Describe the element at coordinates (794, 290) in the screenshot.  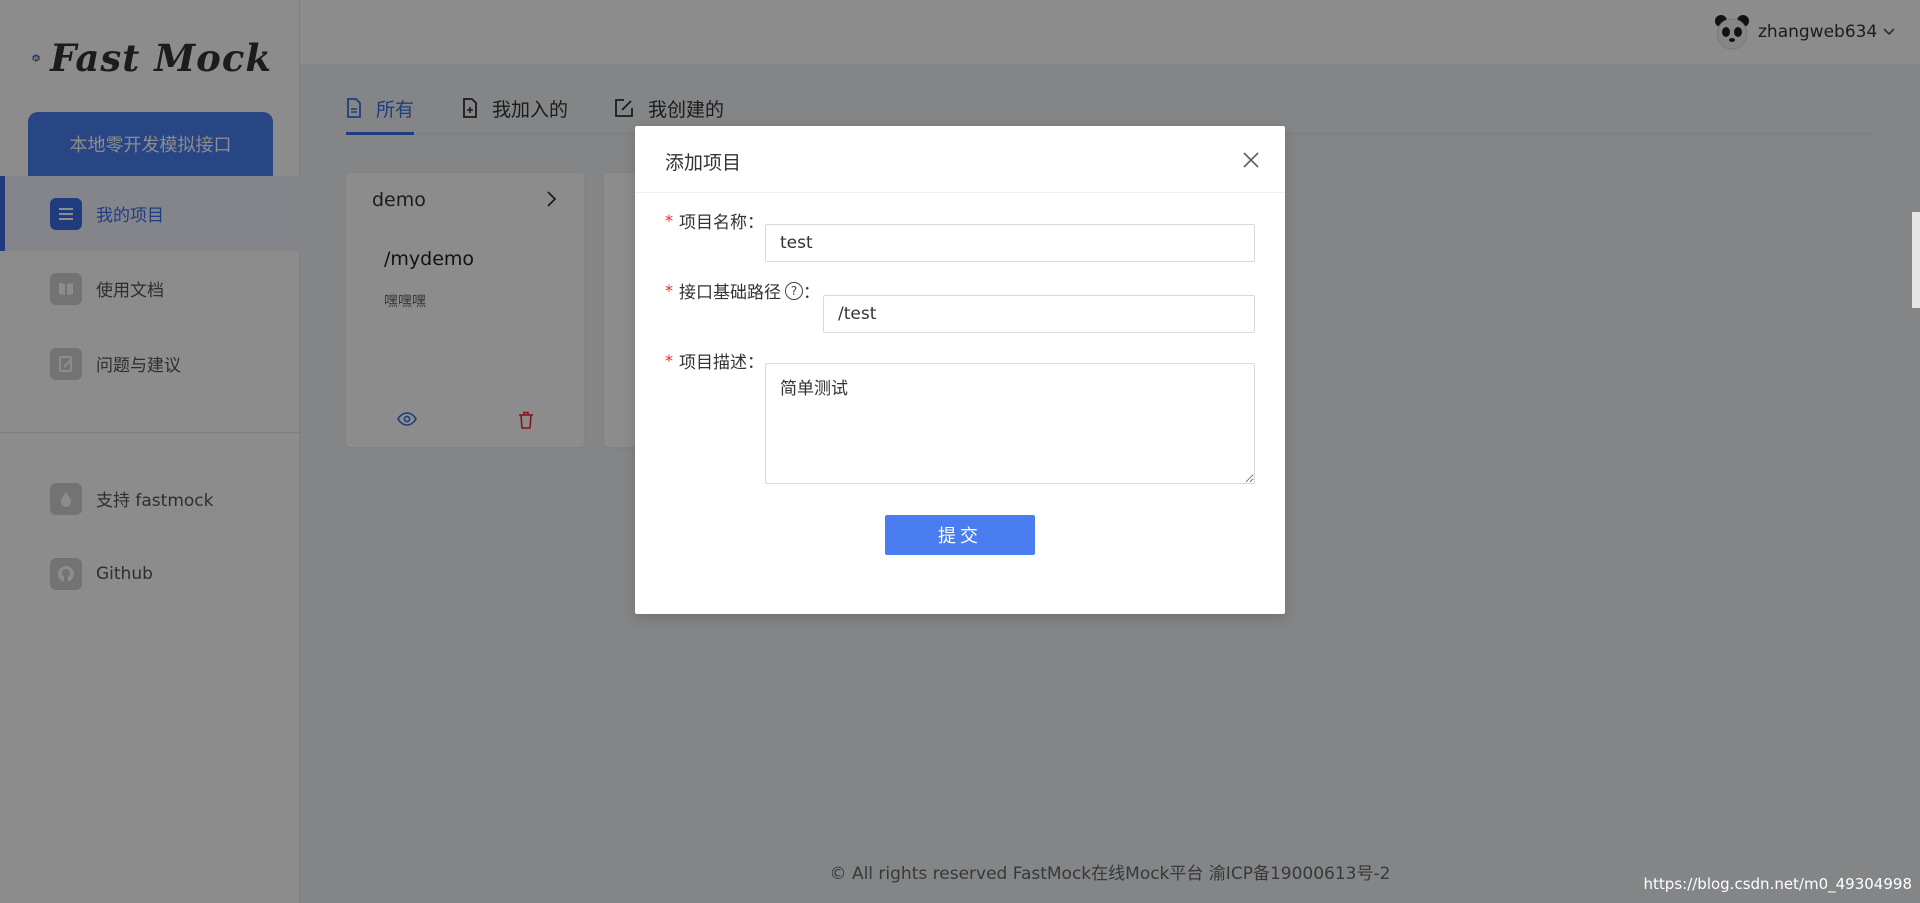
I see `question-circle-icon: ?` at that location.